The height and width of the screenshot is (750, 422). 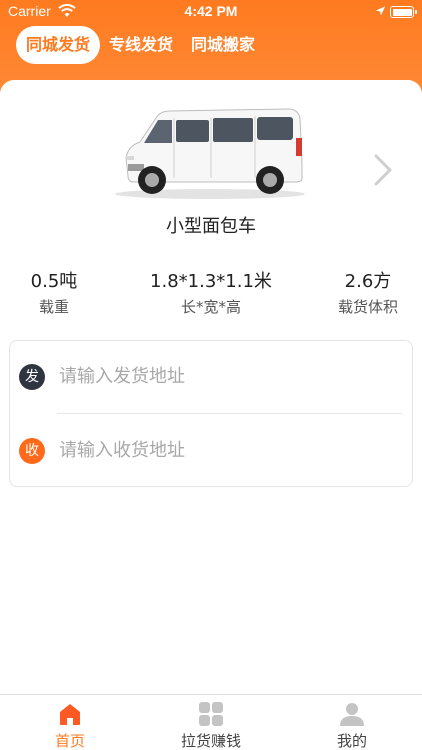 I want to click on top-tabs: 同城发货 专线发货 同城搬家, so click(x=140, y=45).